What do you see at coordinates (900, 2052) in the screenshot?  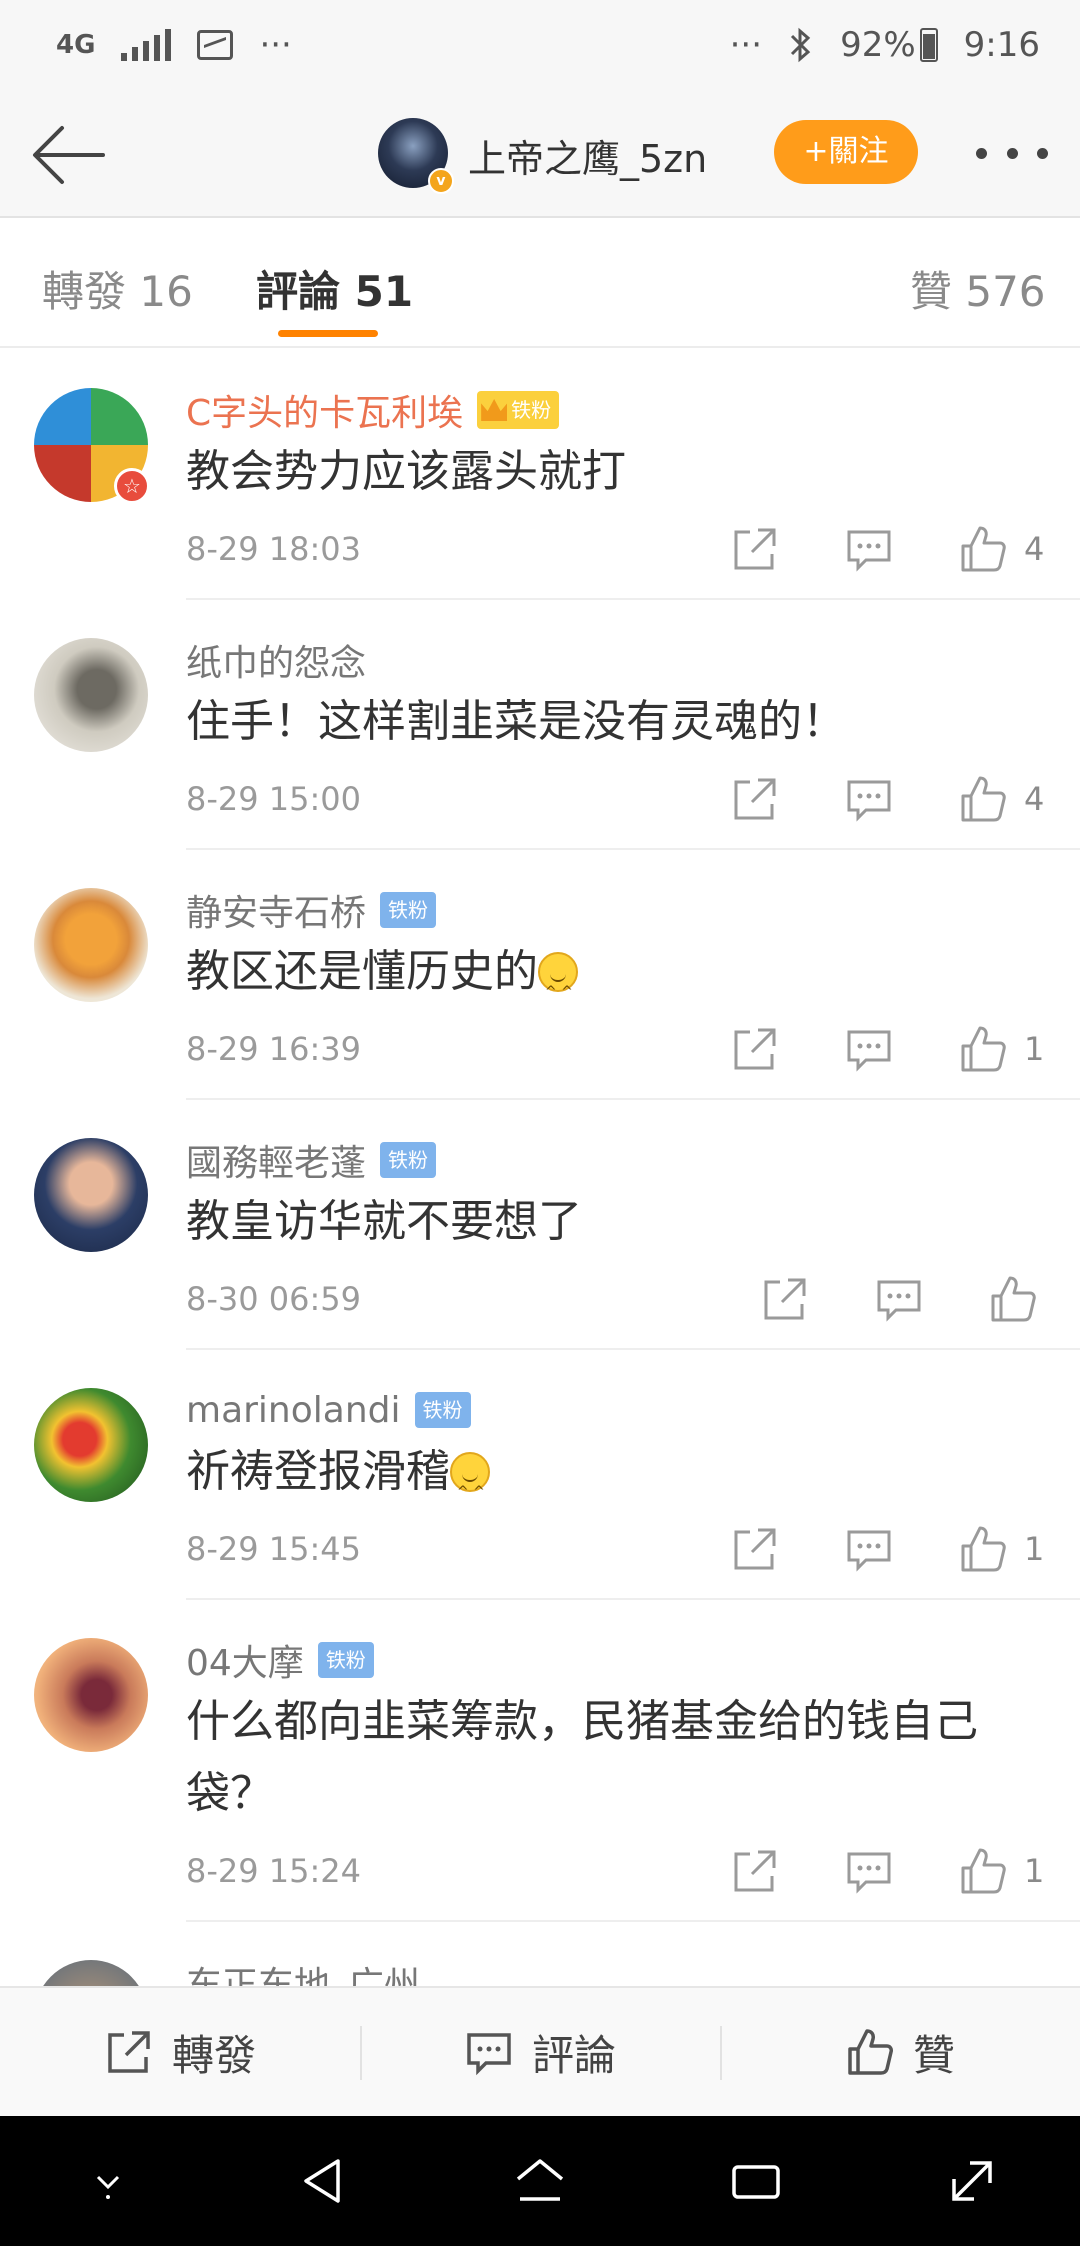 I see `like-button: 贊` at bounding box center [900, 2052].